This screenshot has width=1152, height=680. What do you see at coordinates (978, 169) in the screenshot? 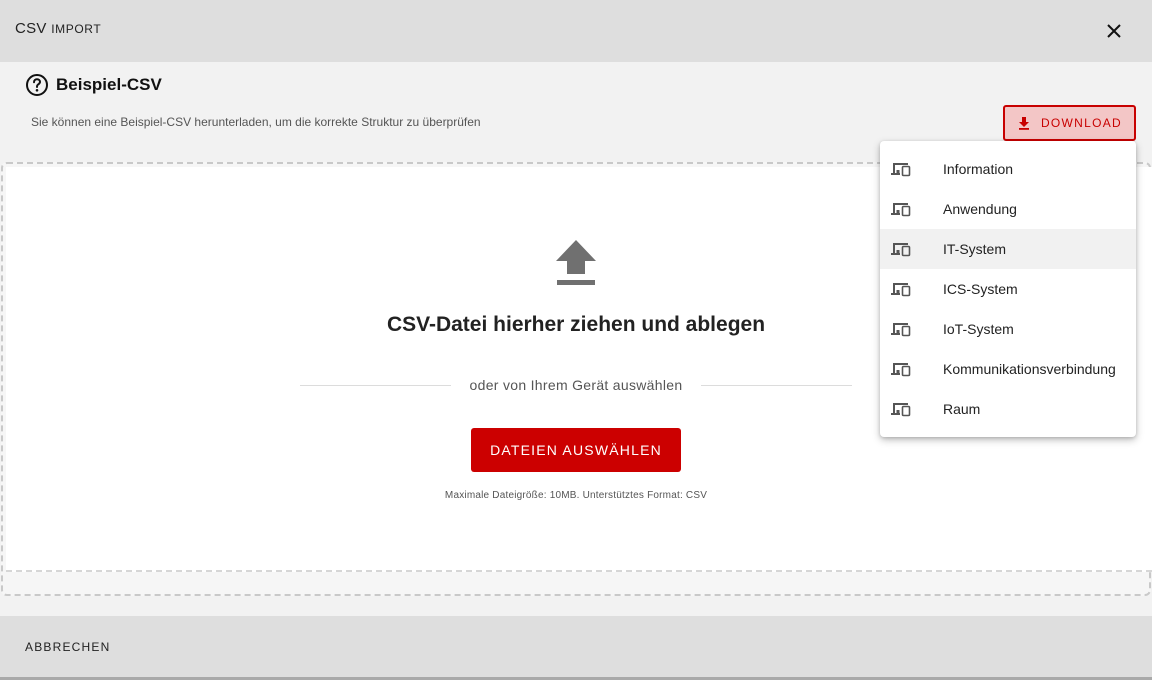
I see `menu-item-label: Information` at bounding box center [978, 169].